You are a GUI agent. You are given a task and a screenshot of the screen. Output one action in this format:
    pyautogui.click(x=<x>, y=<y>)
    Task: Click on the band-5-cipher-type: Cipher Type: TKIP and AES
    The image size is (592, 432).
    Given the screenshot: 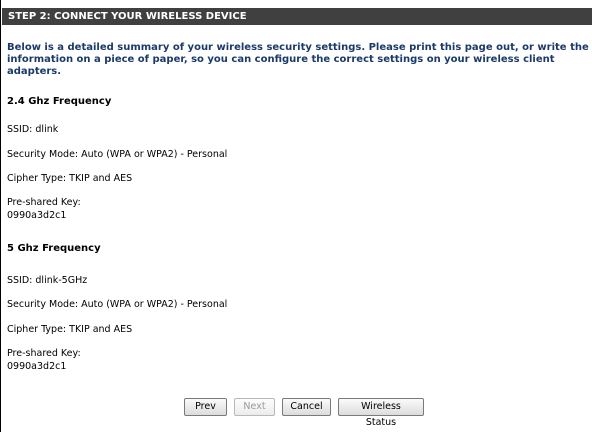 What is the action you would take?
    pyautogui.click(x=70, y=329)
    